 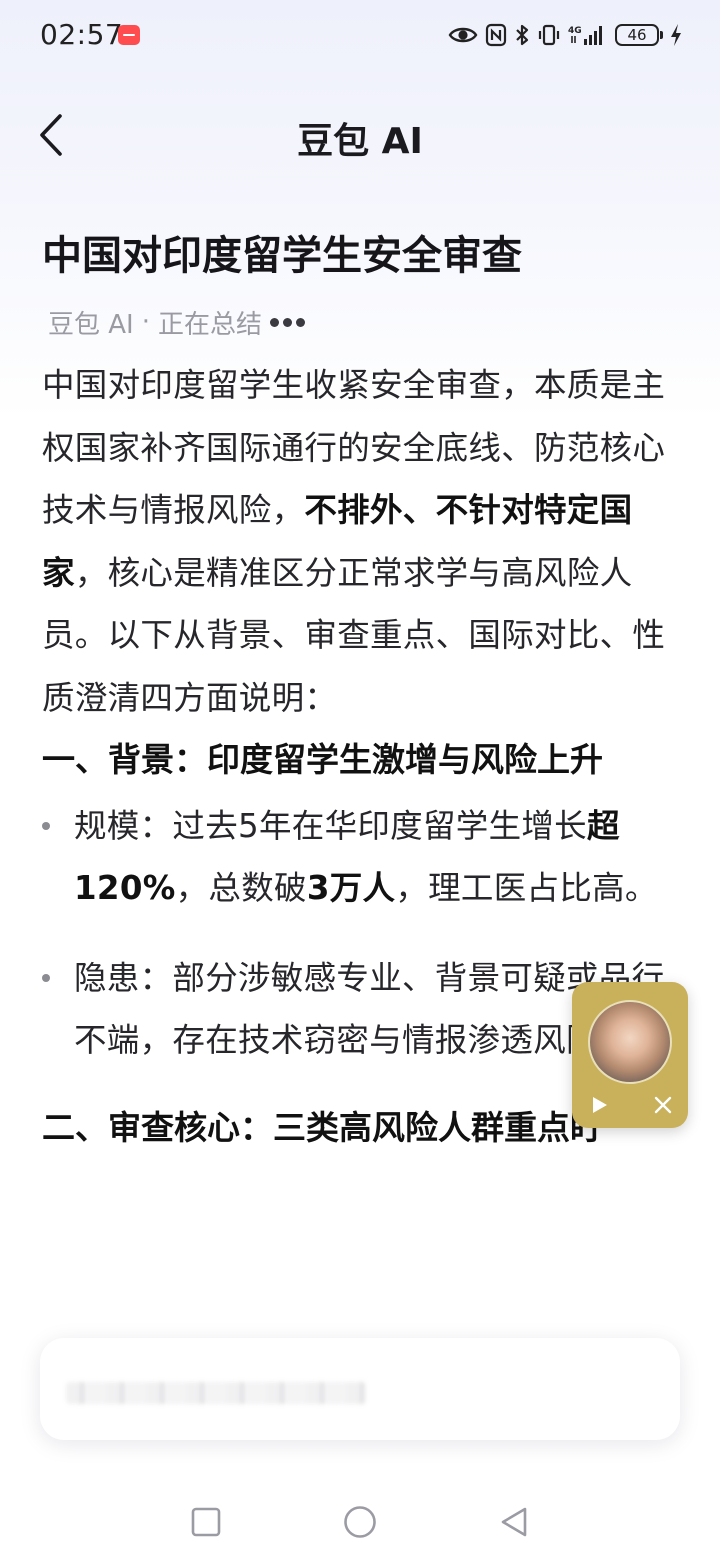 What do you see at coordinates (322, 759) in the screenshot?
I see `section-heading-background: 一、背景：印度留学生激增与风险上升` at bounding box center [322, 759].